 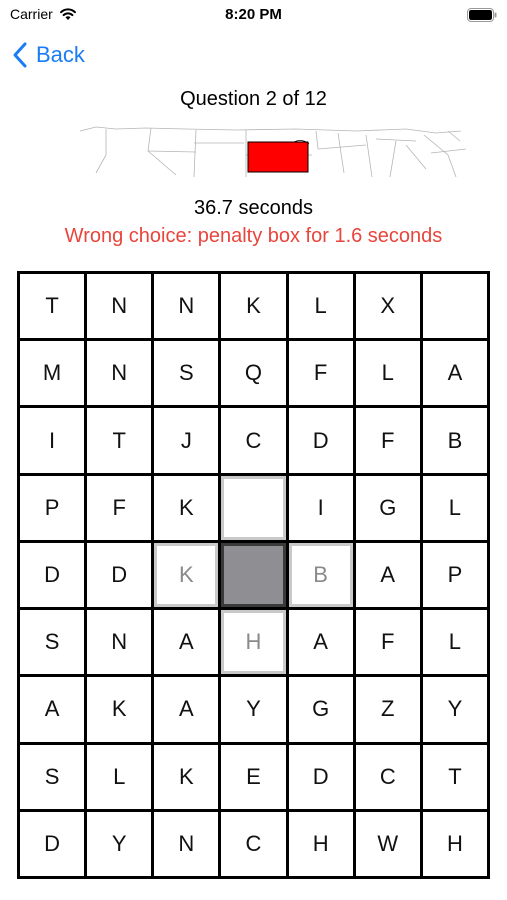 I want to click on grid-cell: M, so click(x=52, y=373).